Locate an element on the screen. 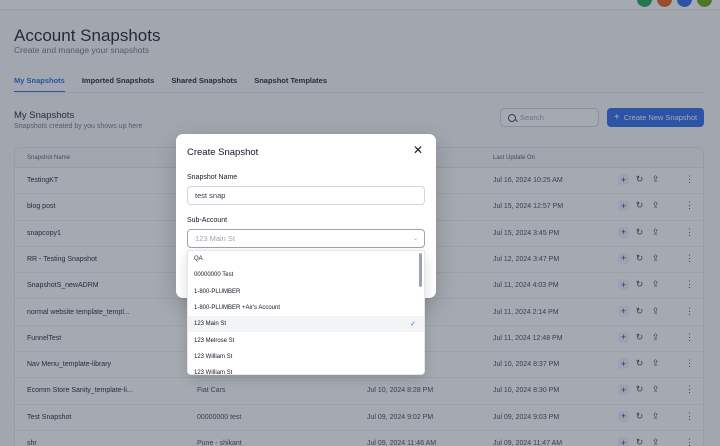  sub-account-option: 1-800-PLUMBER is located at coordinates (306, 292).